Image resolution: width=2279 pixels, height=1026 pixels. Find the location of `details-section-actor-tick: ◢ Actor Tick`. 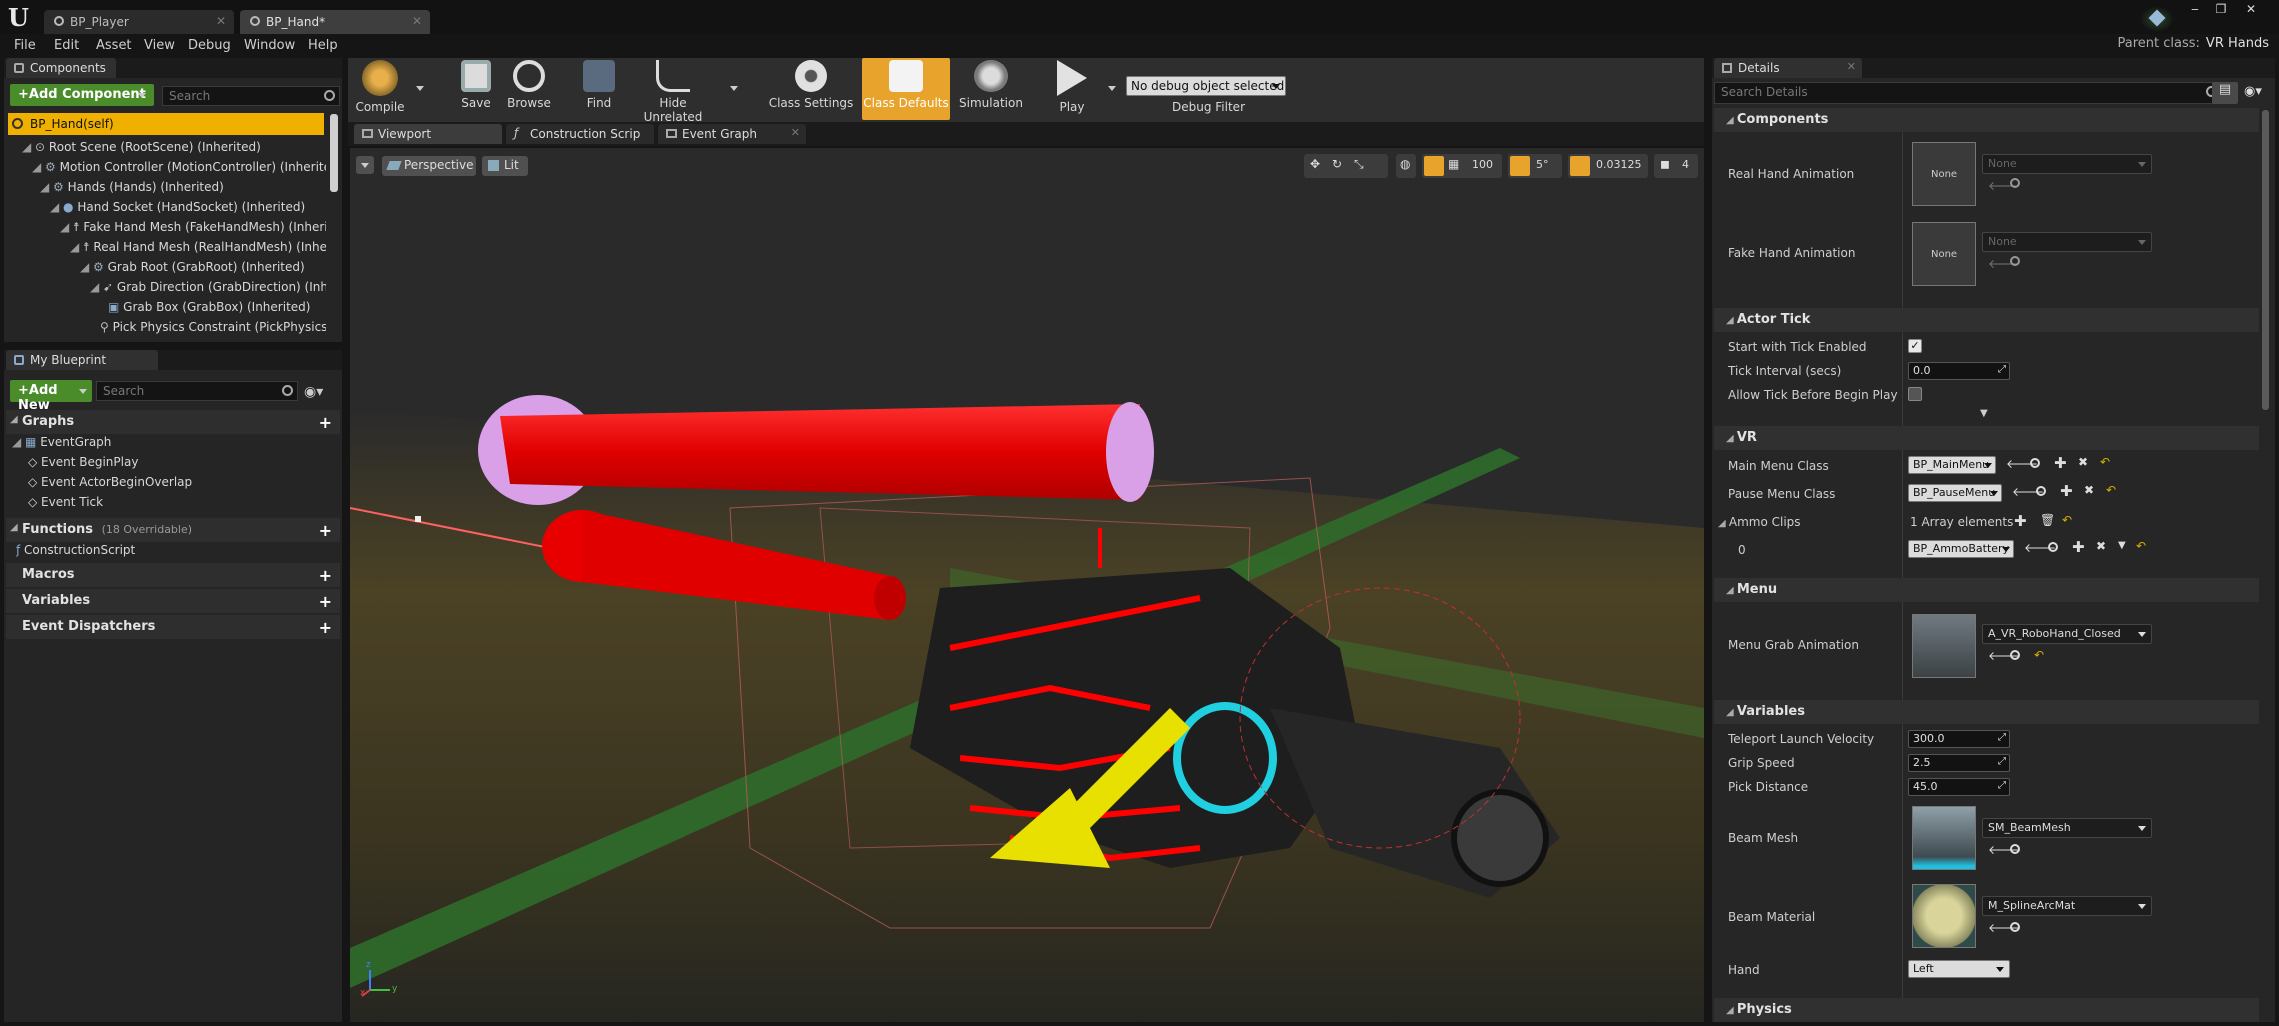

details-section-actor-tick: ◢ Actor Tick is located at coordinates (1986, 320).